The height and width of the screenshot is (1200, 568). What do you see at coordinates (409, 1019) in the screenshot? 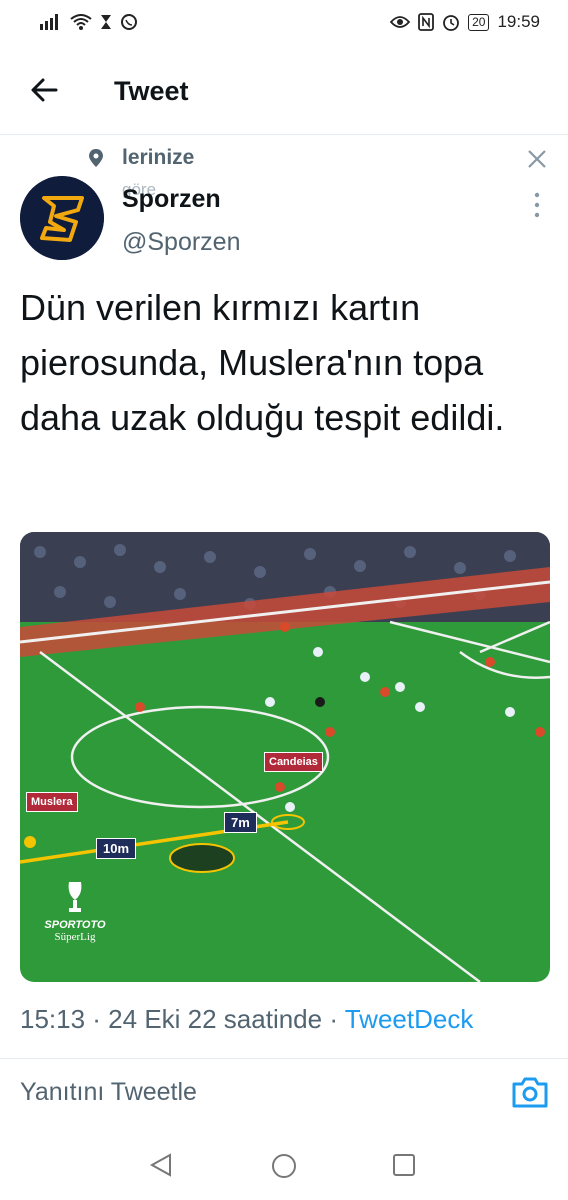
I see `tweet-source-link: TweetDeck` at bounding box center [409, 1019].